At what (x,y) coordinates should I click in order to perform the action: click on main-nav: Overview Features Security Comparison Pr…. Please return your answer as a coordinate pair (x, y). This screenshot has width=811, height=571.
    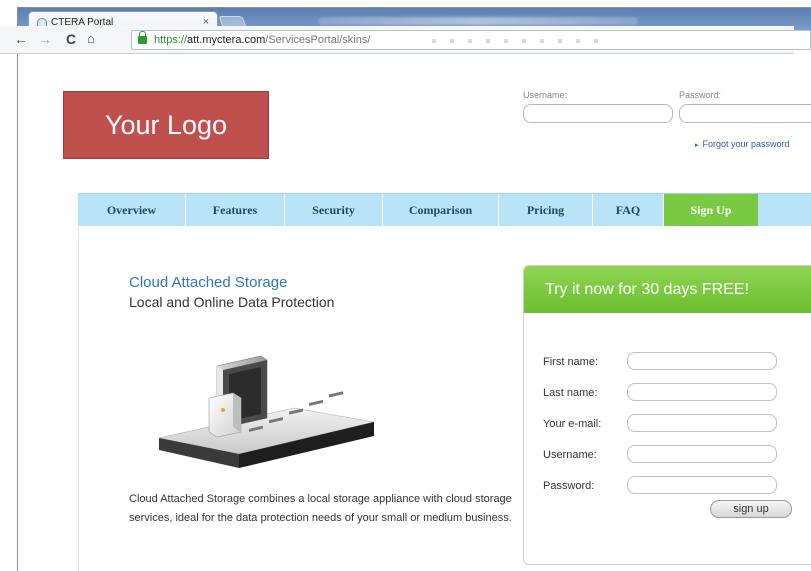
    Looking at the image, I should click on (444, 210).